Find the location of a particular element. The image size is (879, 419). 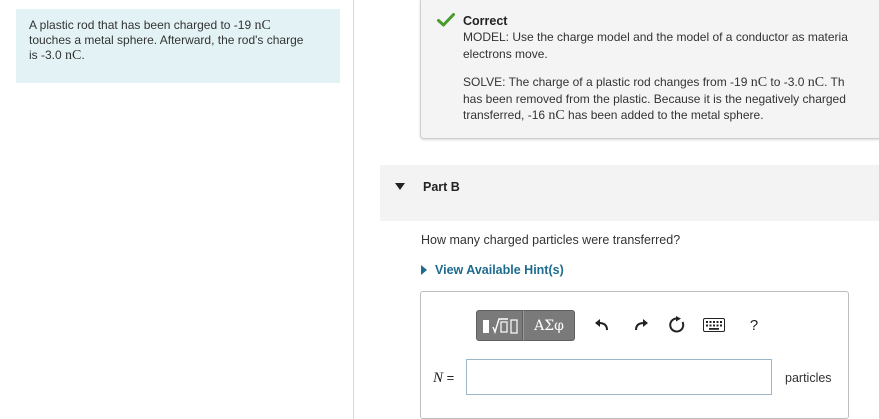

answer-unit: particles is located at coordinates (808, 378).